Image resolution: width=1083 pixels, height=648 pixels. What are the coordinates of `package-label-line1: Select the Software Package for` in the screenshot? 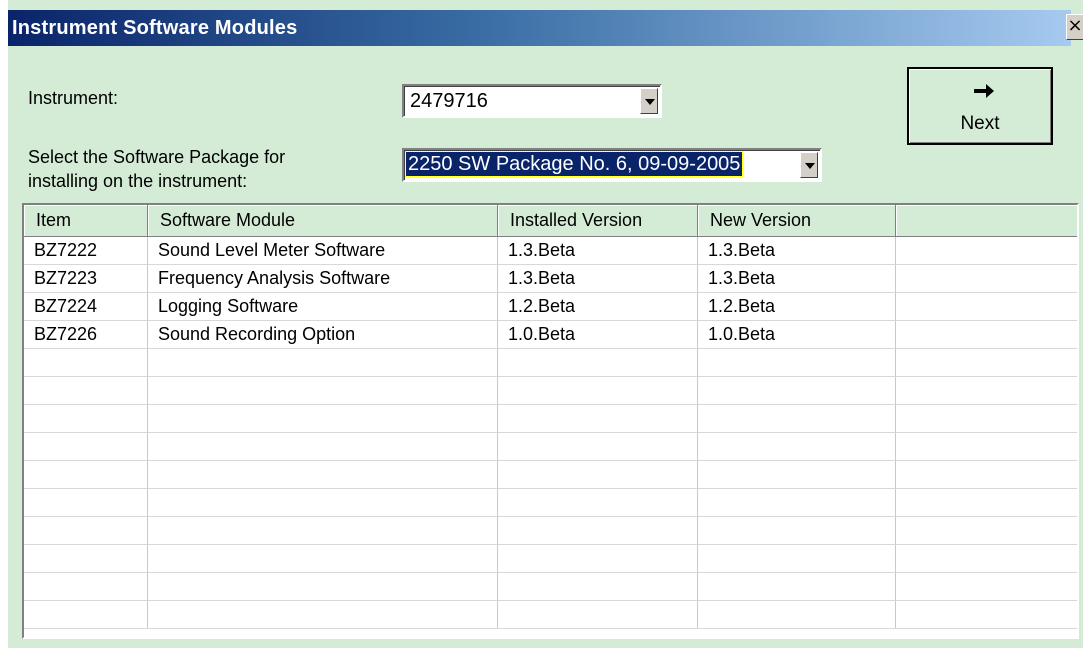 It's located at (157, 157).